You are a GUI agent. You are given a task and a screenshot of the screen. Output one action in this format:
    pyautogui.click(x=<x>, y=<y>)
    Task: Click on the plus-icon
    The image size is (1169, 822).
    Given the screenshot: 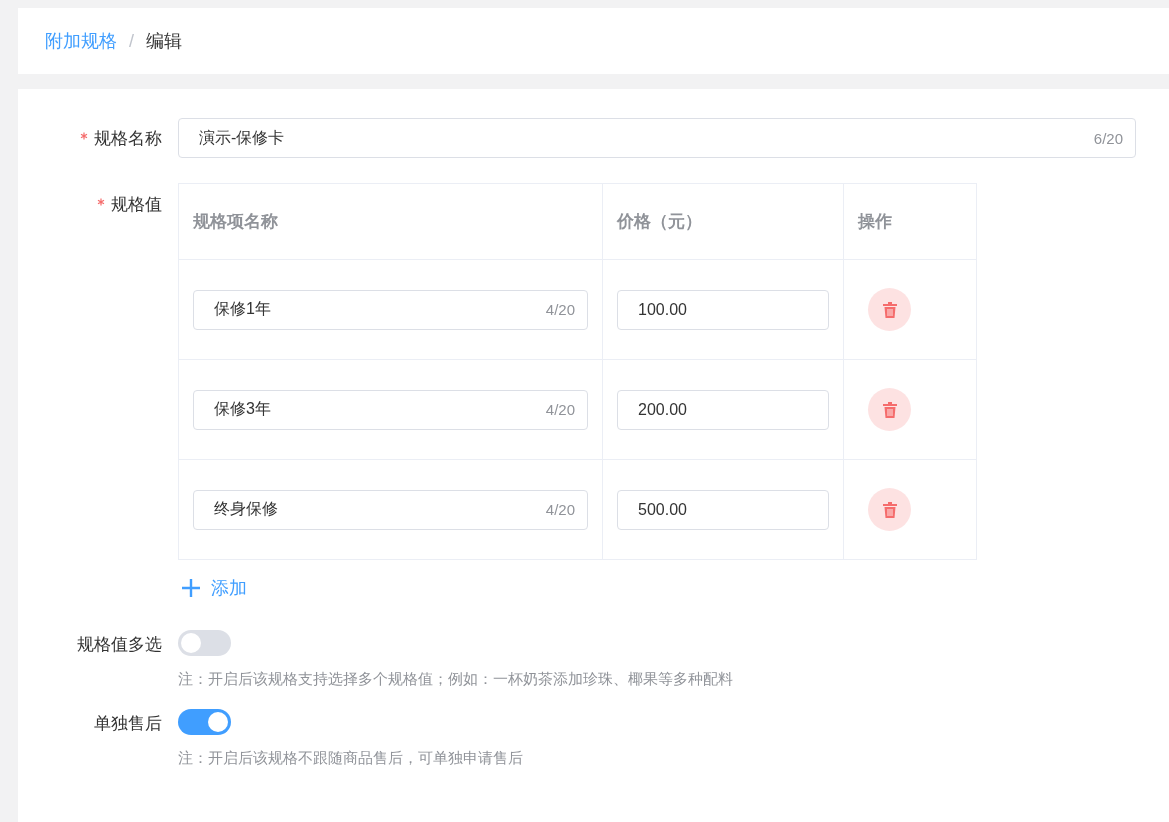 What is the action you would take?
    pyautogui.click(x=191, y=588)
    